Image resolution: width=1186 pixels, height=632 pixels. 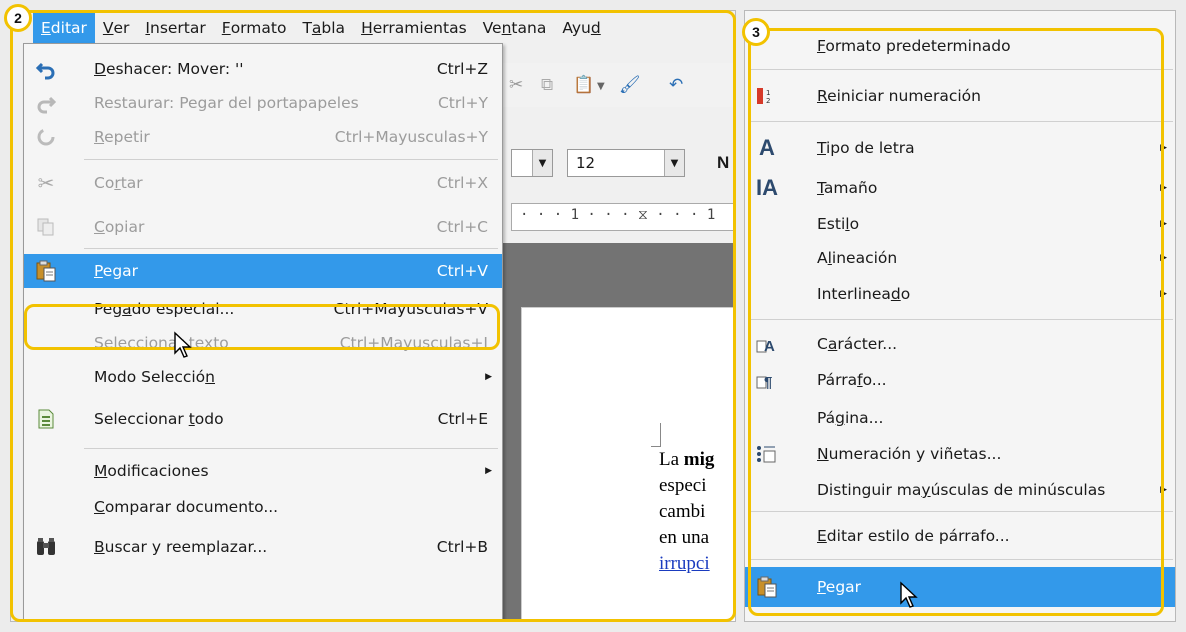 I want to click on binoculars-icon, so click(x=46, y=547).